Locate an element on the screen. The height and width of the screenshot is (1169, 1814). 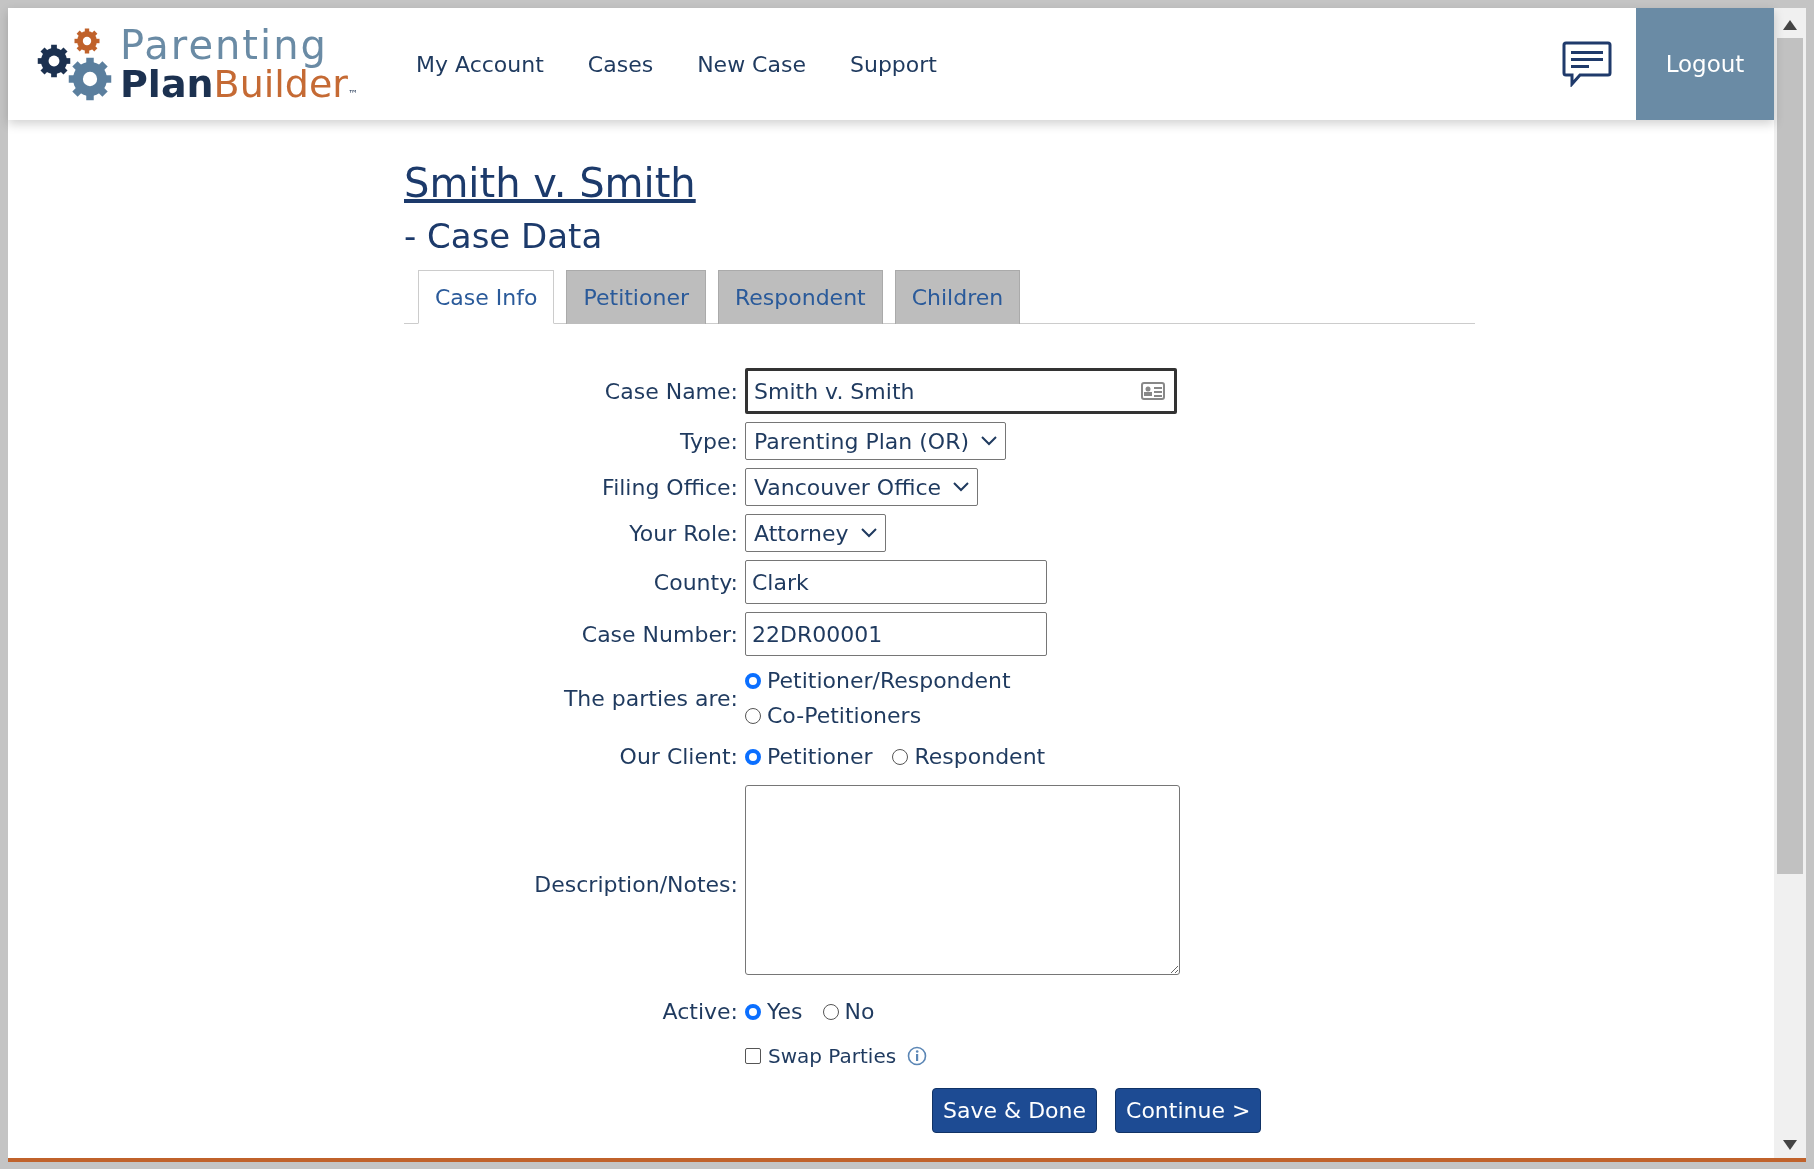
radio-option: Petitioner is located at coordinates (809, 756).